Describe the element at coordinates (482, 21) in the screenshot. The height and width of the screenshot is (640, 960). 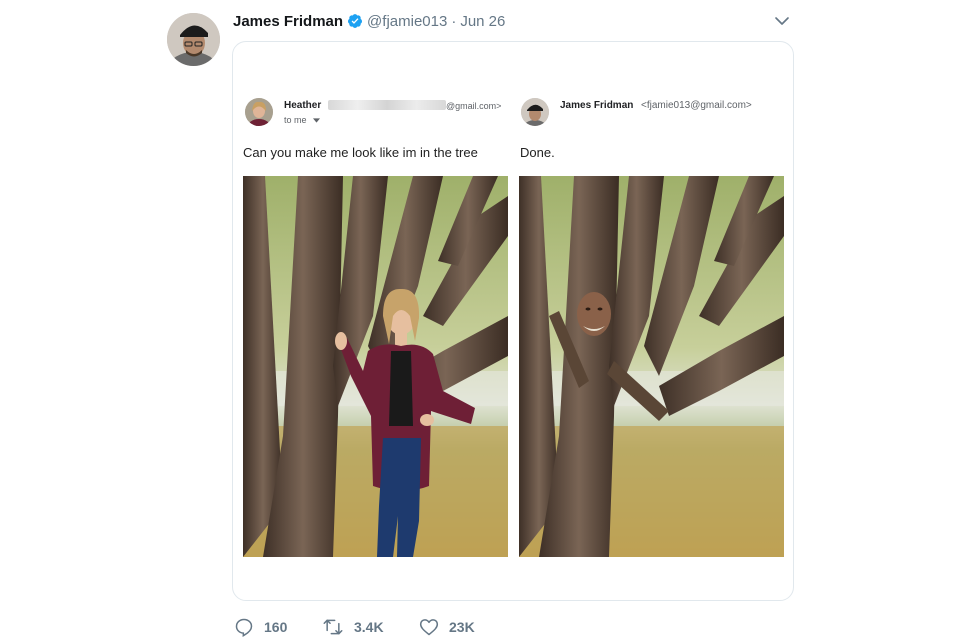
I see `tweet-date: Jun 26` at that location.